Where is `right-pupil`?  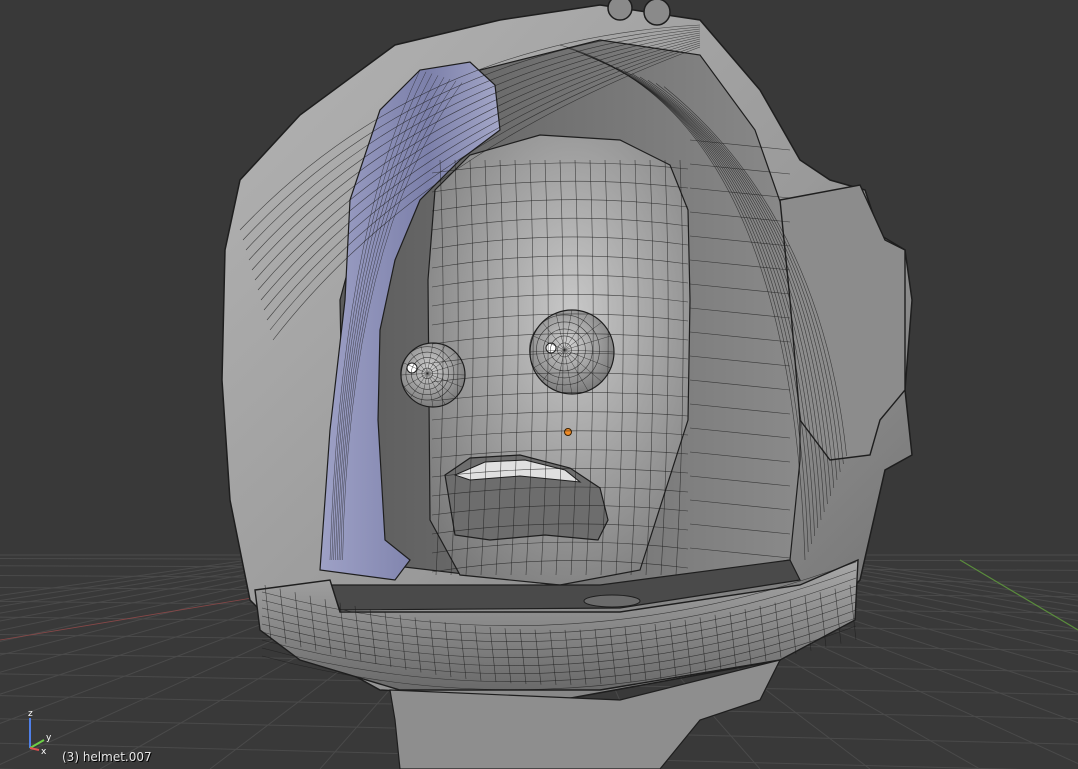 right-pupil is located at coordinates (551, 348).